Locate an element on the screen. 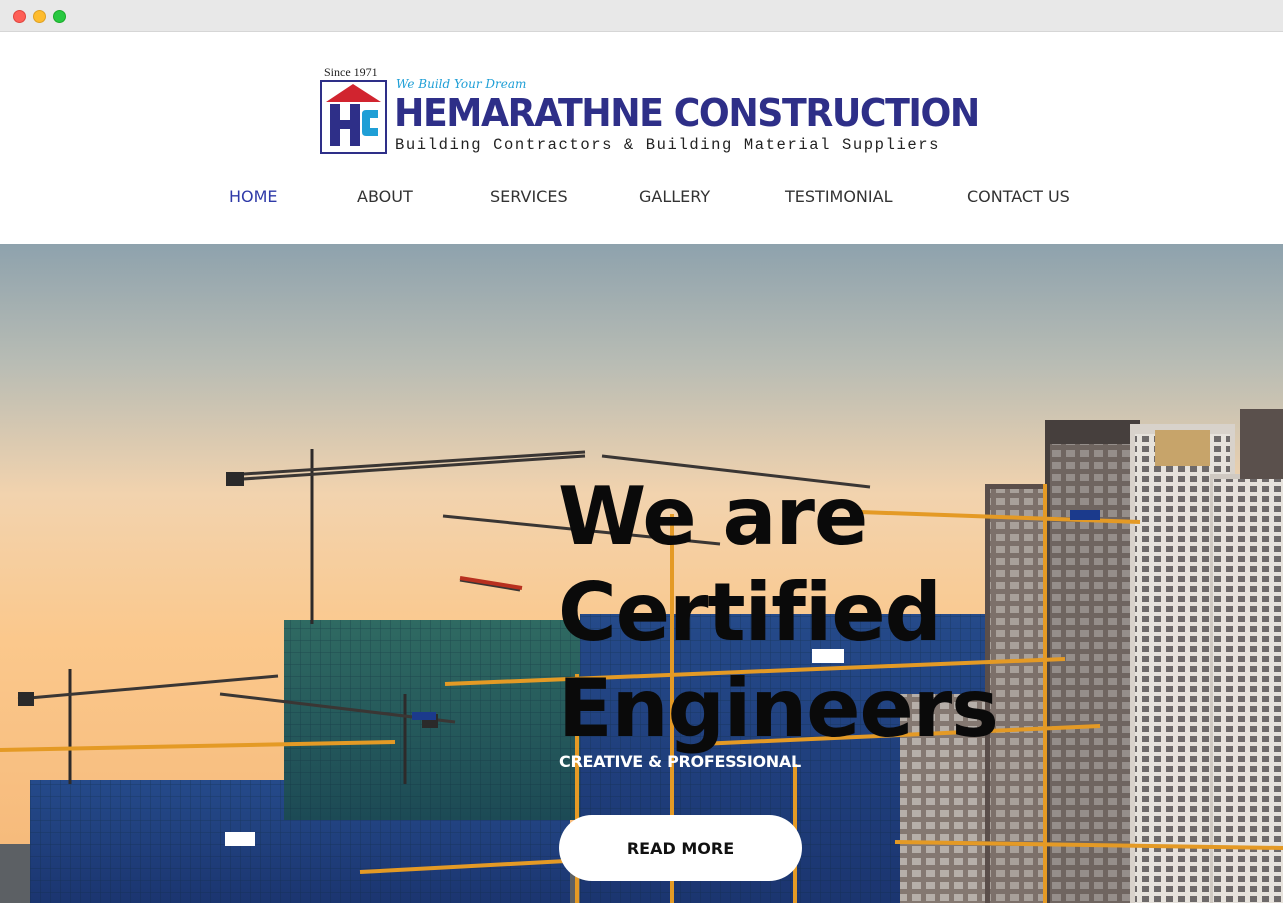  logo-brand-name: HEMARATHNE CONSTRUCTION is located at coordinates (687, 113).